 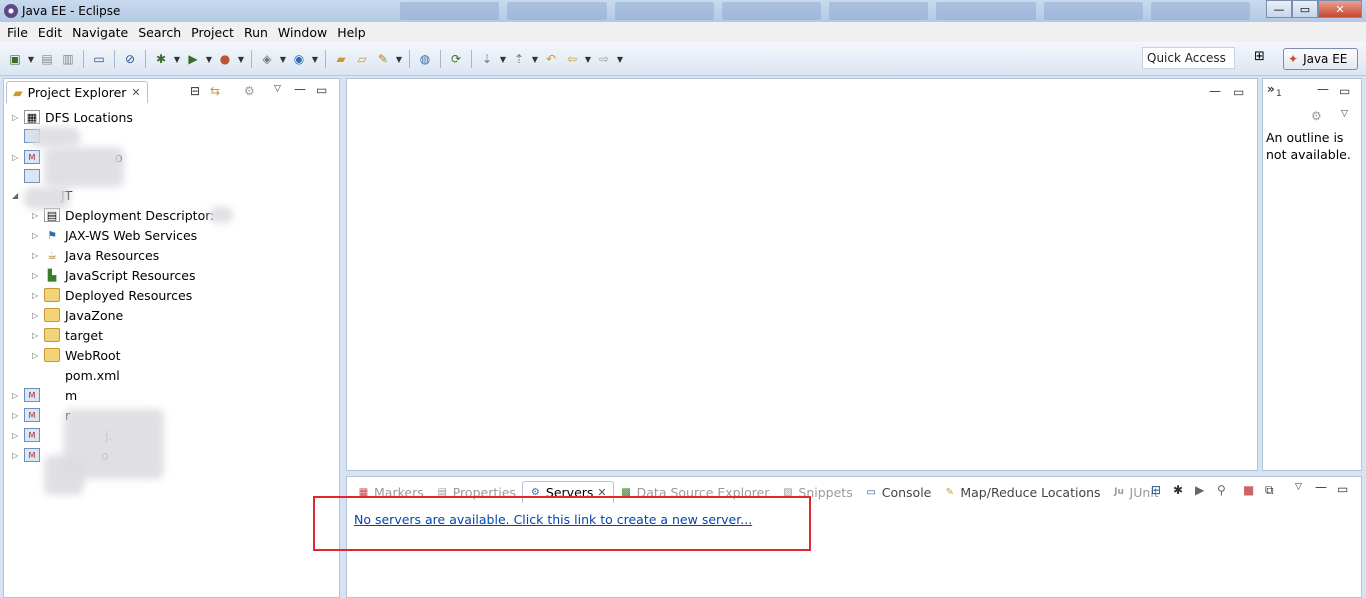 What do you see at coordinates (1156, 490) in the screenshot?
I see `collapse-icon: ⊟` at bounding box center [1156, 490].